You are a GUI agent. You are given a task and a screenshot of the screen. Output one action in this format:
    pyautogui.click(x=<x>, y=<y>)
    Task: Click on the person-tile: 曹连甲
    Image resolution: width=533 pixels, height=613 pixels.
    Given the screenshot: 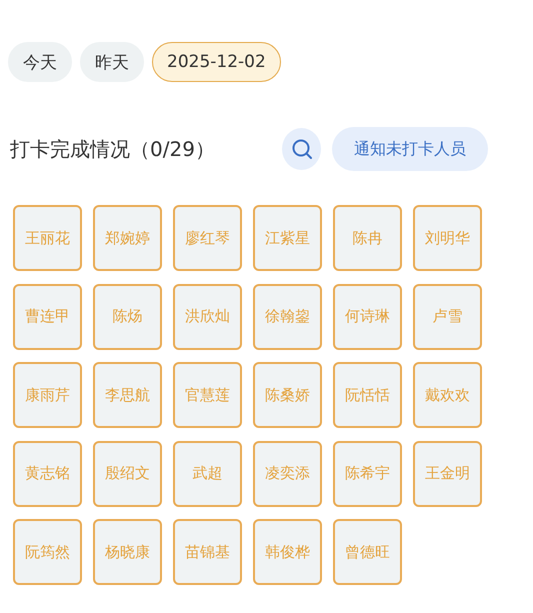 What is the action you would take?
    pyautogui.click(x=47, y=317)
    